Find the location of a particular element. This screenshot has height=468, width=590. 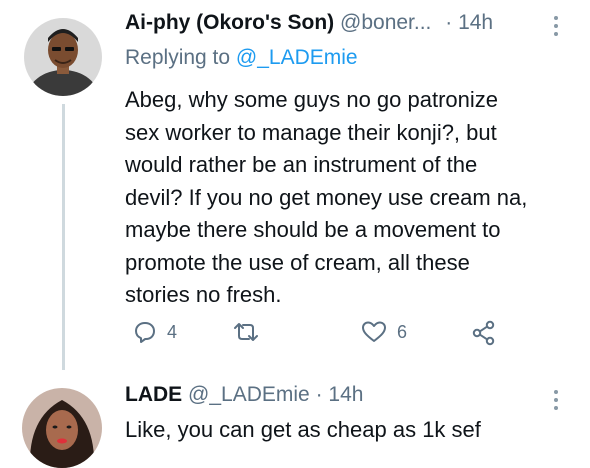

tweet-header: Ai-phy (Okoro's Son) @boner... · 14h is located at coordinates (309, 23).